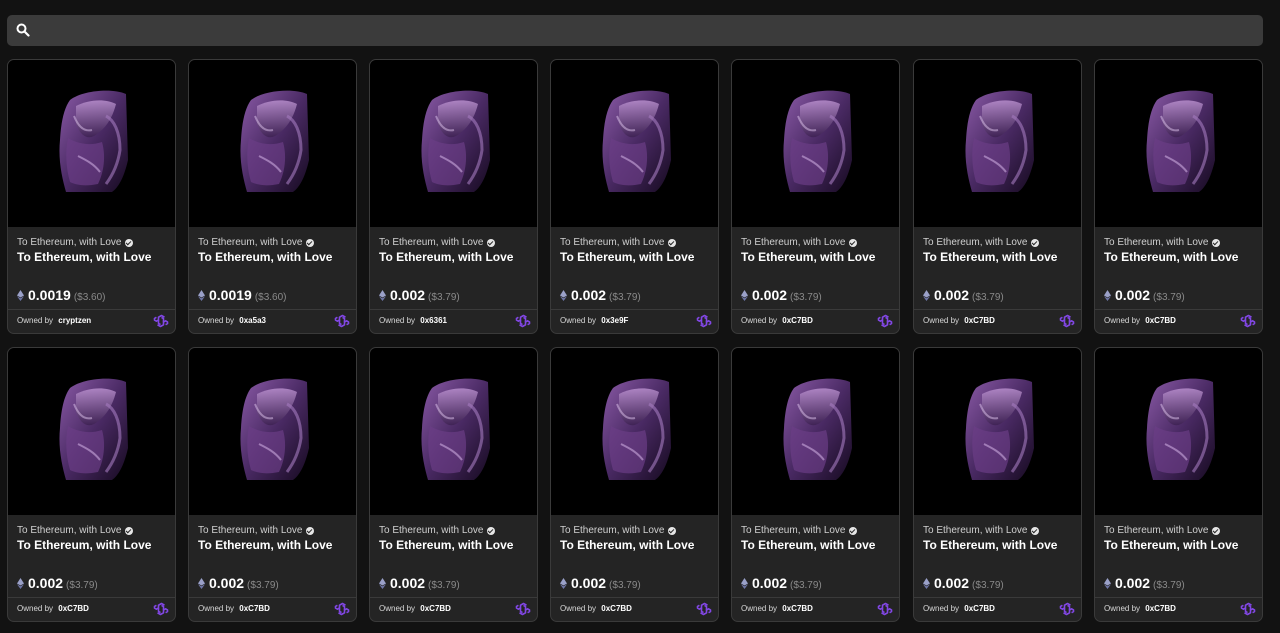 The height and width of the screenshot is (633, 1280). Describe the element at coordinates (594, 320) in the screenshot. I see `owner: Owned by 0x3e9F` at that location.